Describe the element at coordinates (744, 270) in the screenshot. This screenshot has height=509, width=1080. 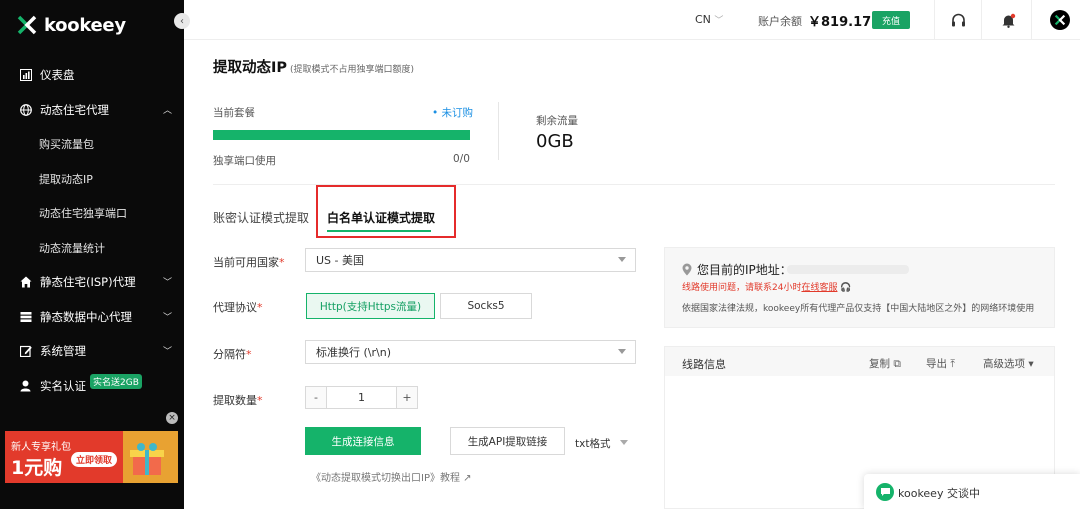
I see `ip-title-text: 您目前的IP地址：` at that location.